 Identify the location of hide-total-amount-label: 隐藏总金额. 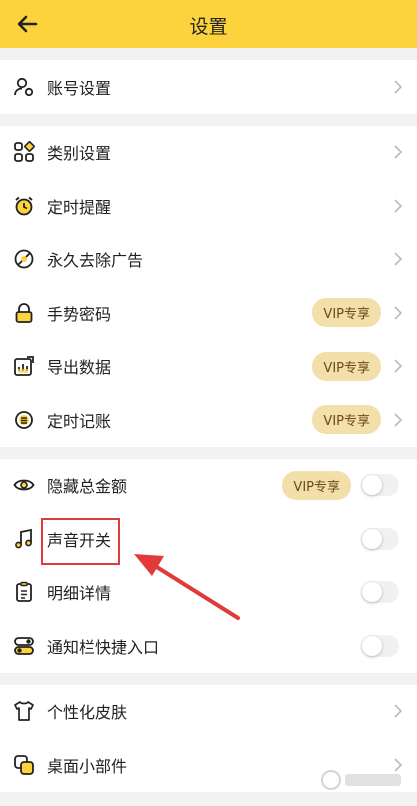
(87, 487).